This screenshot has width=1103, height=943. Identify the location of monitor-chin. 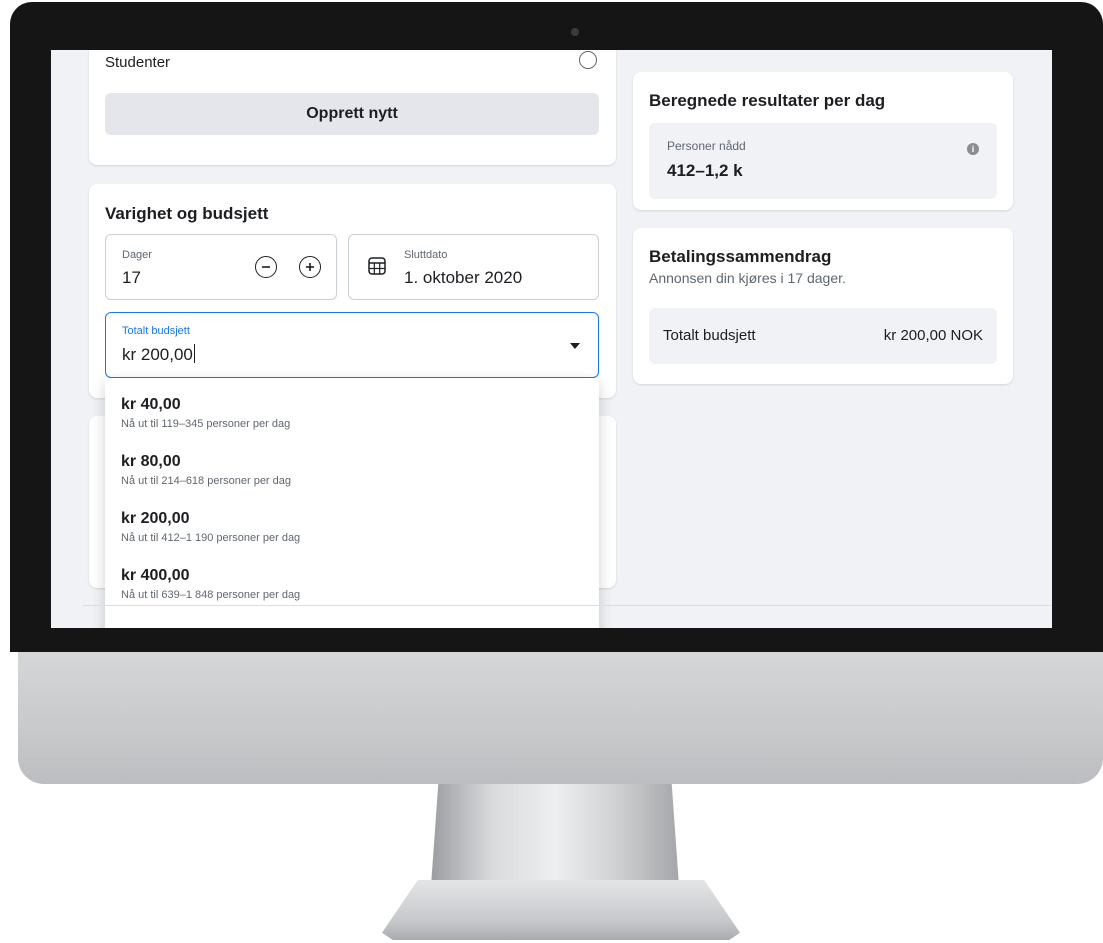
(560, 718).